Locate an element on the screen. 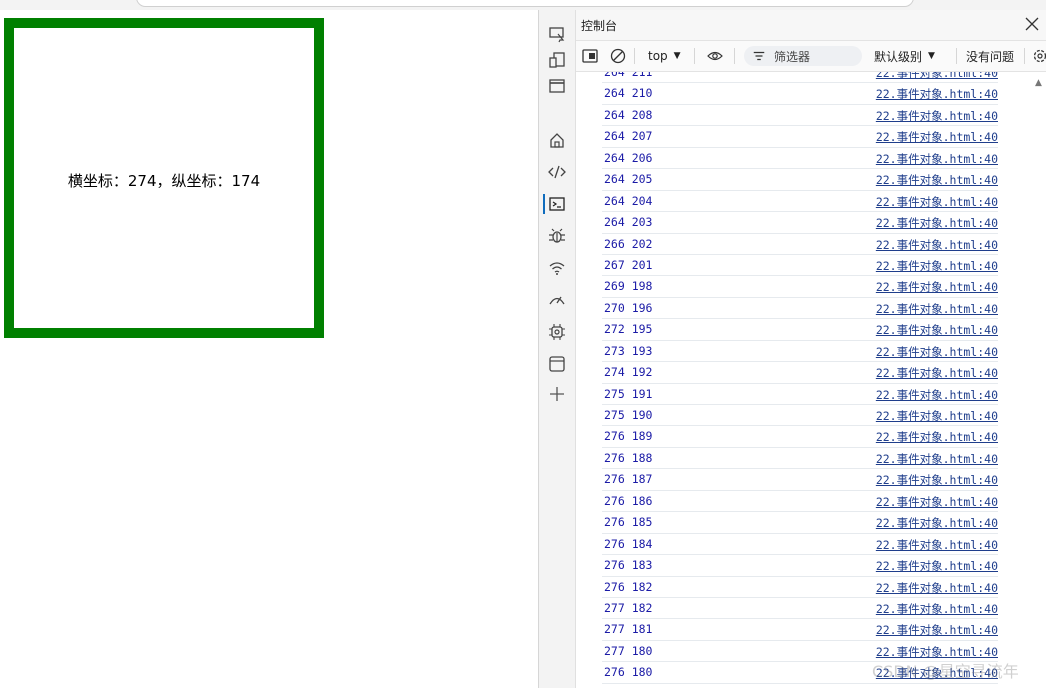 This screenshot has height=688, width=1046. console-log-row: 264 211 22.事件对象.html:40 is located at coordinates (800, 78).